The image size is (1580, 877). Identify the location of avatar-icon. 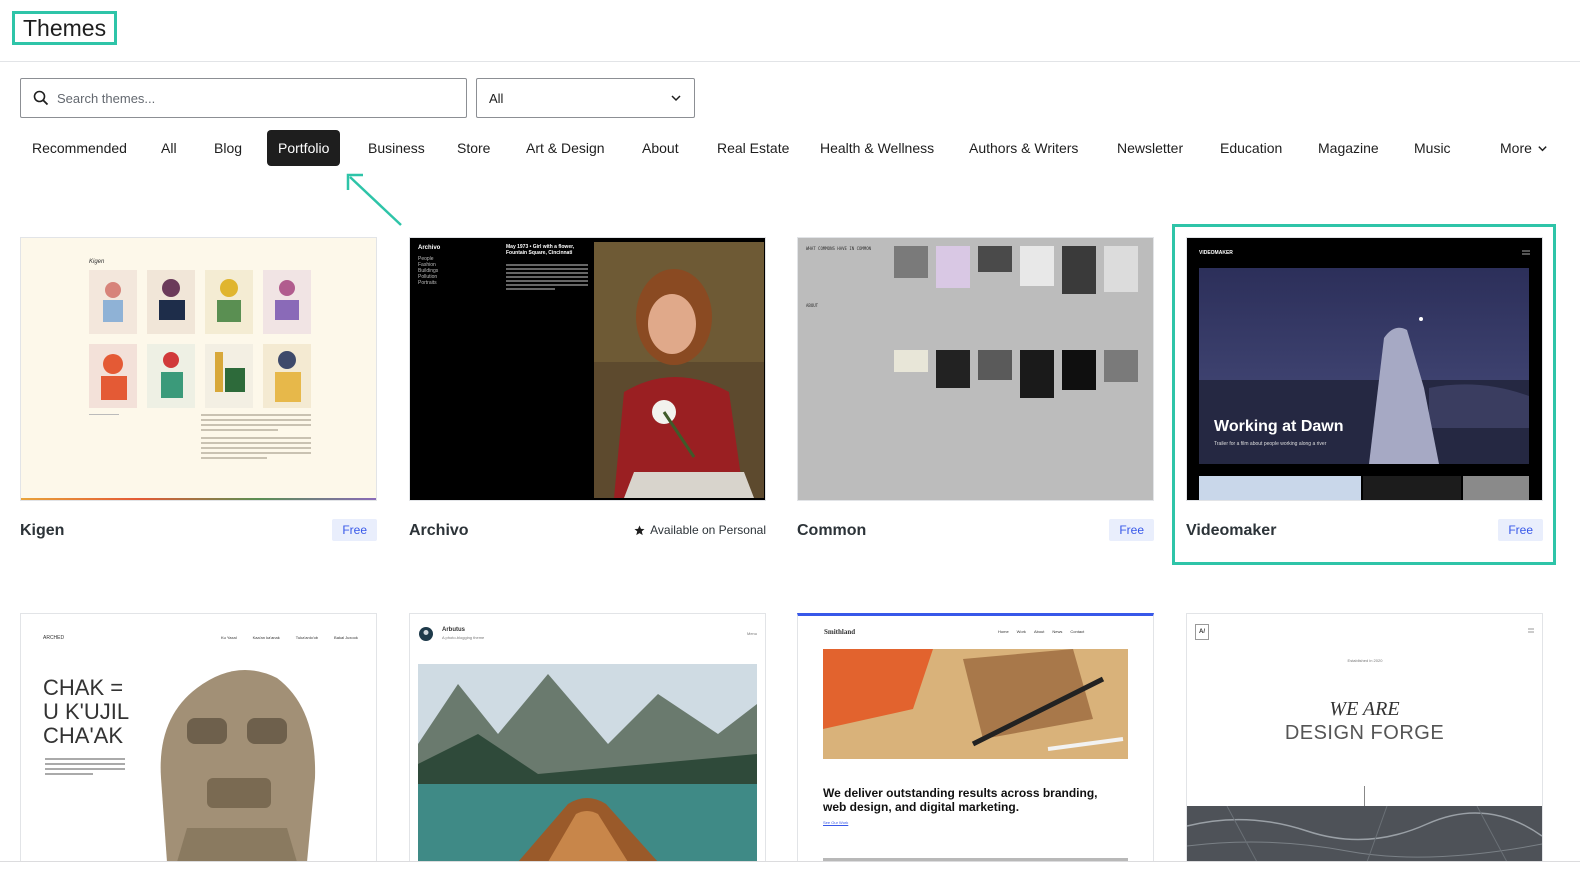
(426, 634).